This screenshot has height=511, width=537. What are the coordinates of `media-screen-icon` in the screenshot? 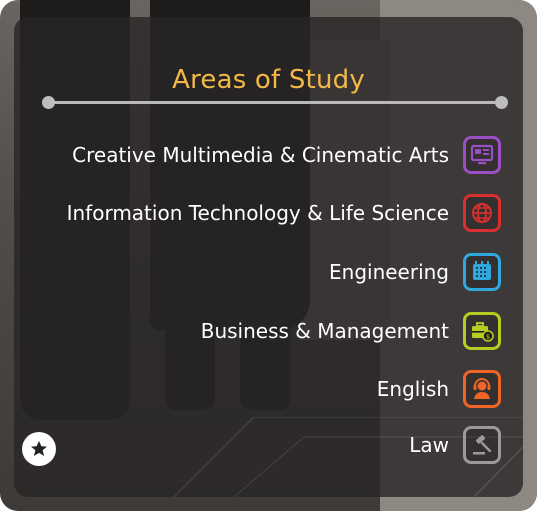 It's located at (482, 155).